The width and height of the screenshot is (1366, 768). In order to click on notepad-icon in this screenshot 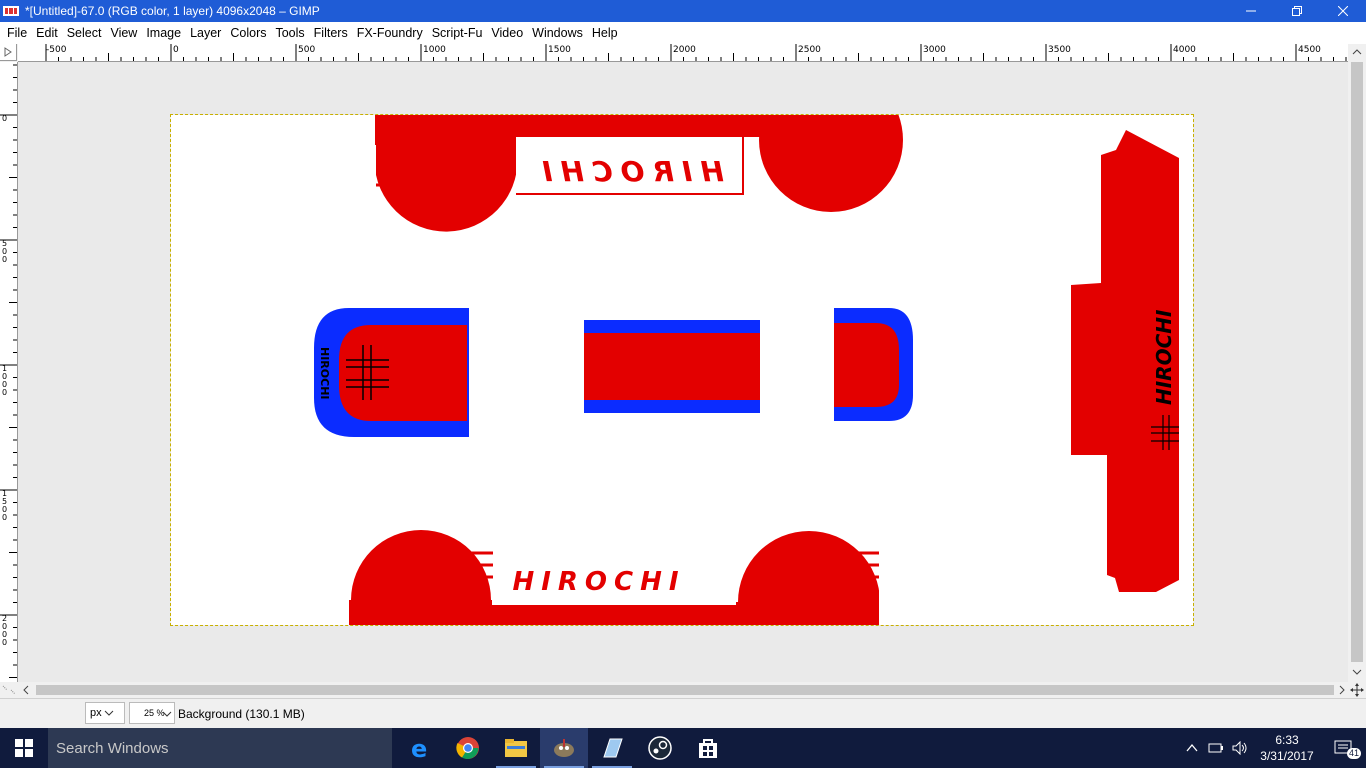, I will do `click(613, 748)`.